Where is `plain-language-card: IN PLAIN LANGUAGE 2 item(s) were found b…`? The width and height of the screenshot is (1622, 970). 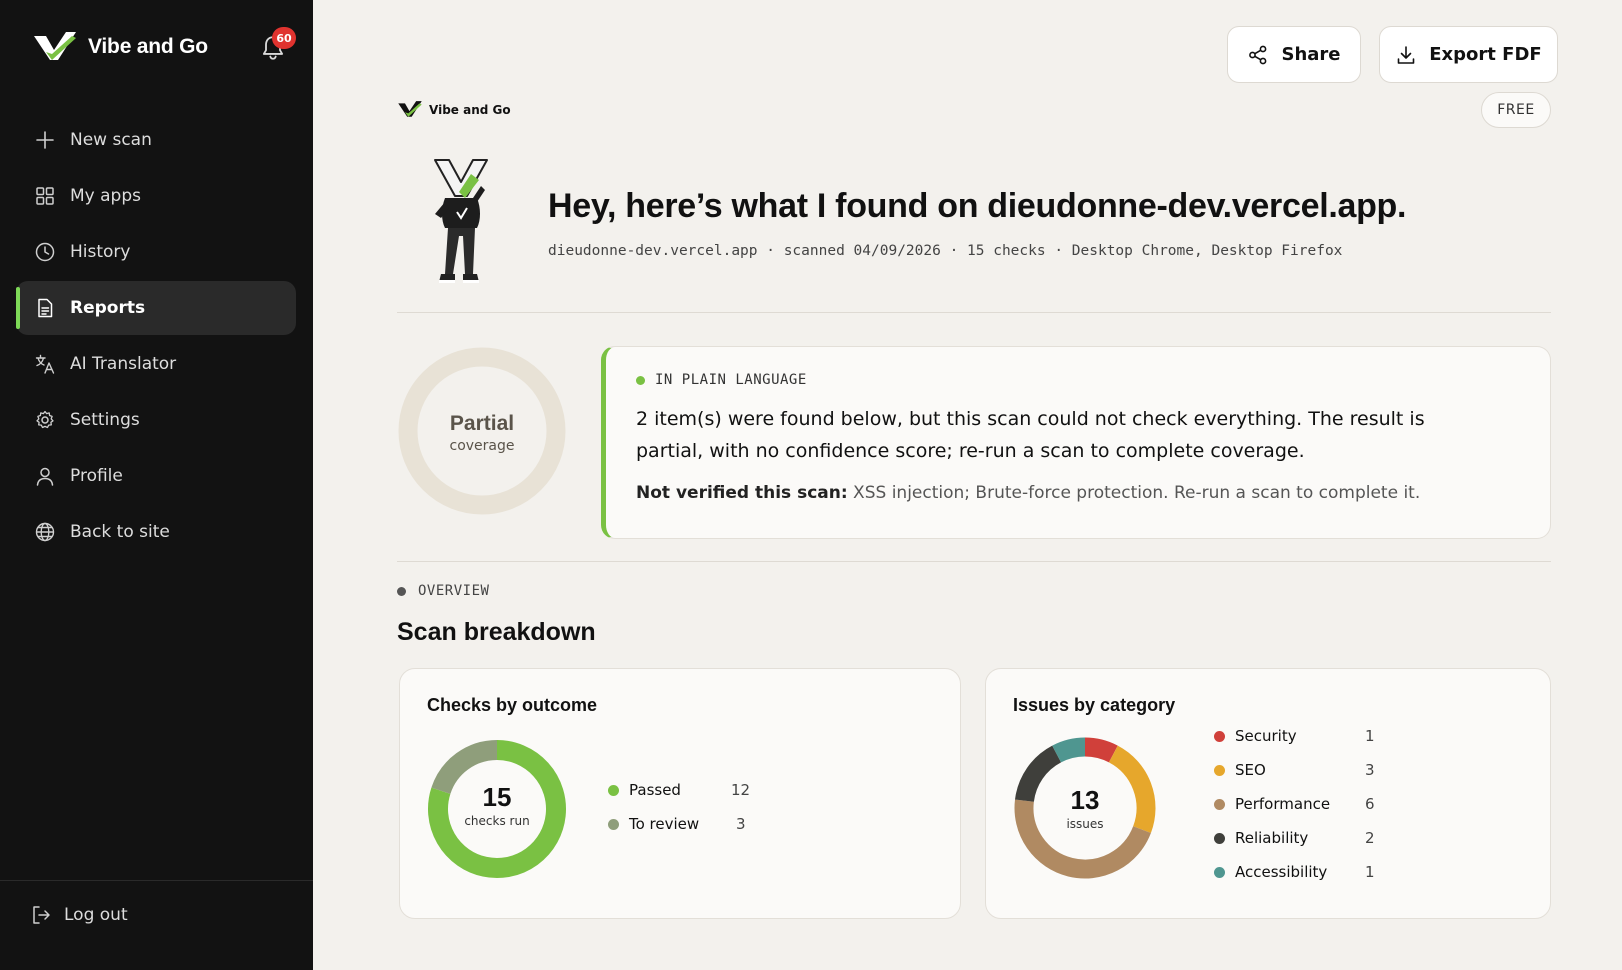 plain-language-card: IN PLAIN LANGUAGE 2 item(s) were found b… is located at coordinates (1076, 442).